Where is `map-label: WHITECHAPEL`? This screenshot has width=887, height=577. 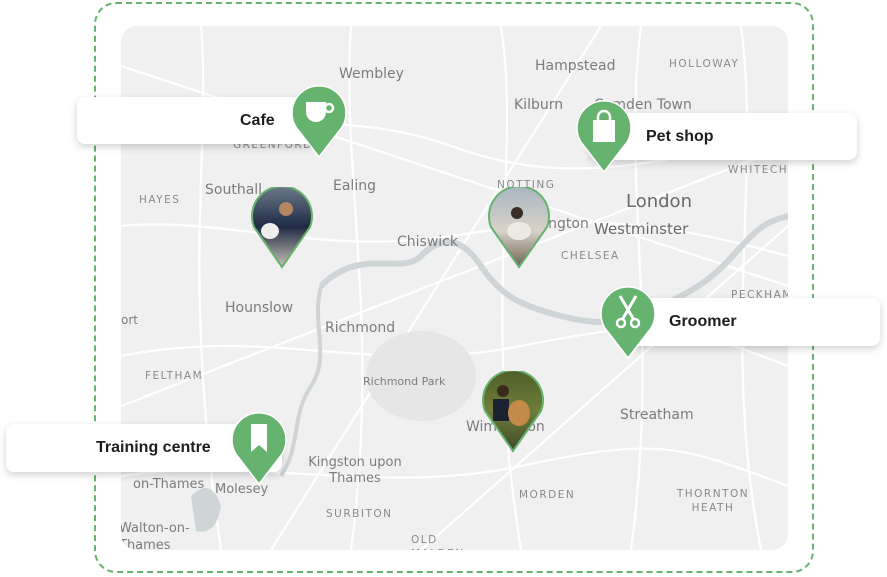 map-label: WHITECHAPEL is located at coordinates (758, 170).